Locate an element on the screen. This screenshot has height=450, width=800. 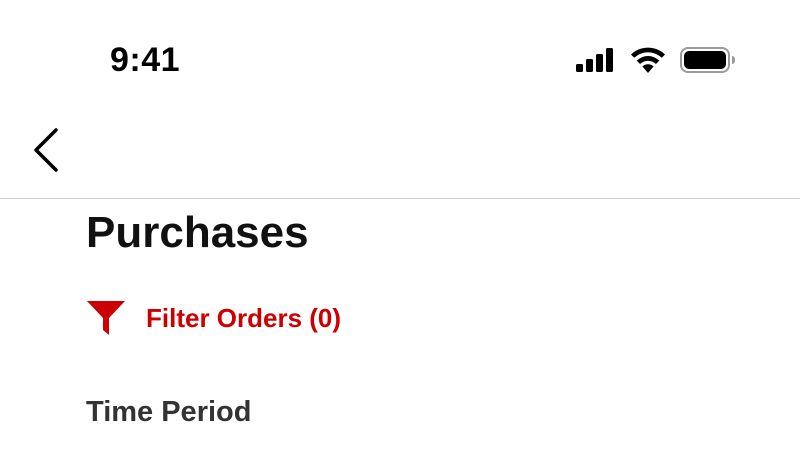
wifi-icon is located at coordinates (648, 60).